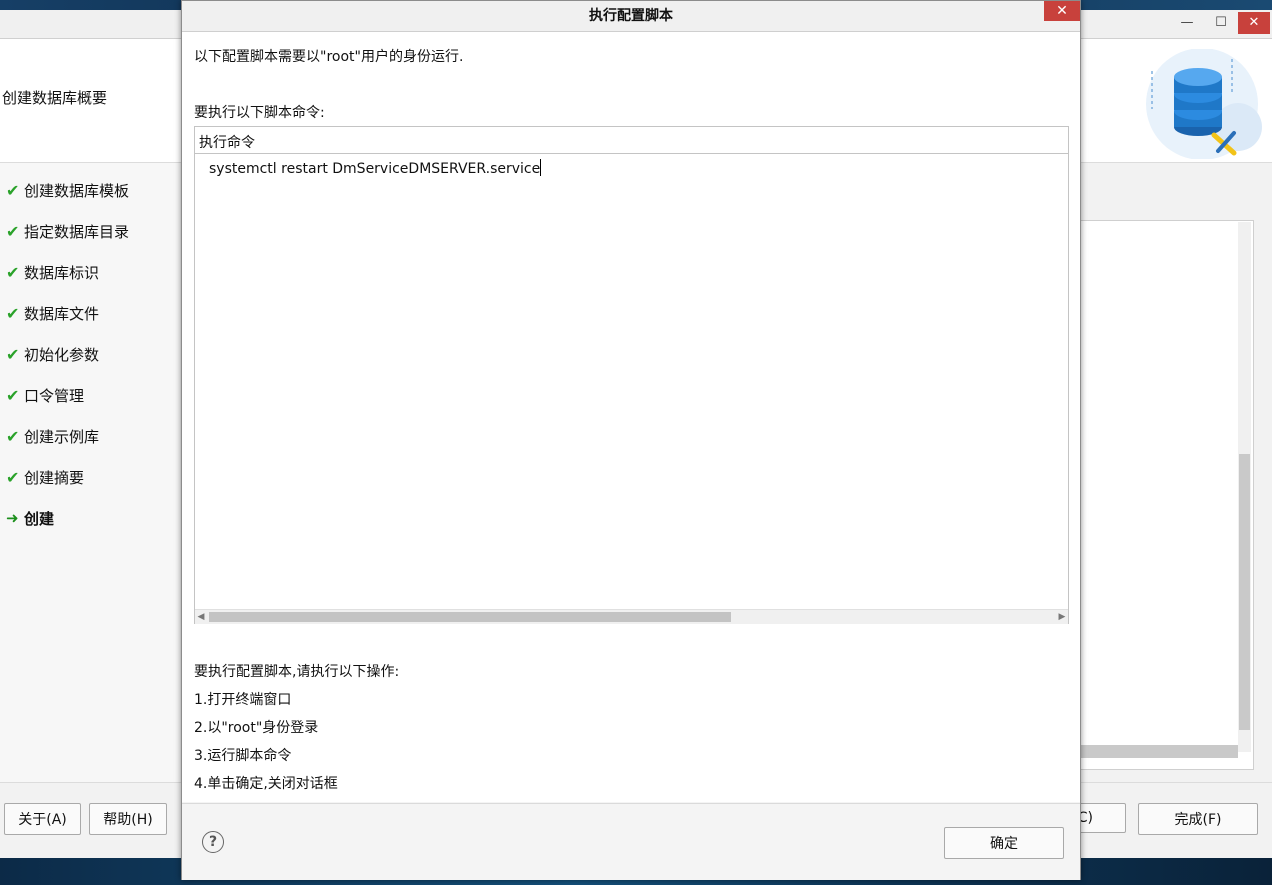 Image resolution: width=1272 pixels, height=885 pixels. Describe the element at coordinates (631, 140) in the screenshot. I see `command-table-header: 执行命令` at that location.